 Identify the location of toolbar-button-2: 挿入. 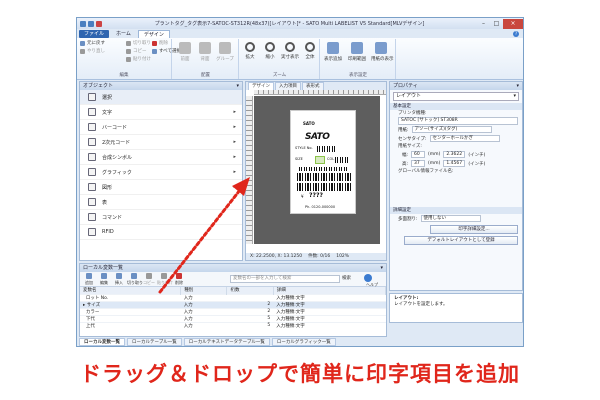
(119, 279).